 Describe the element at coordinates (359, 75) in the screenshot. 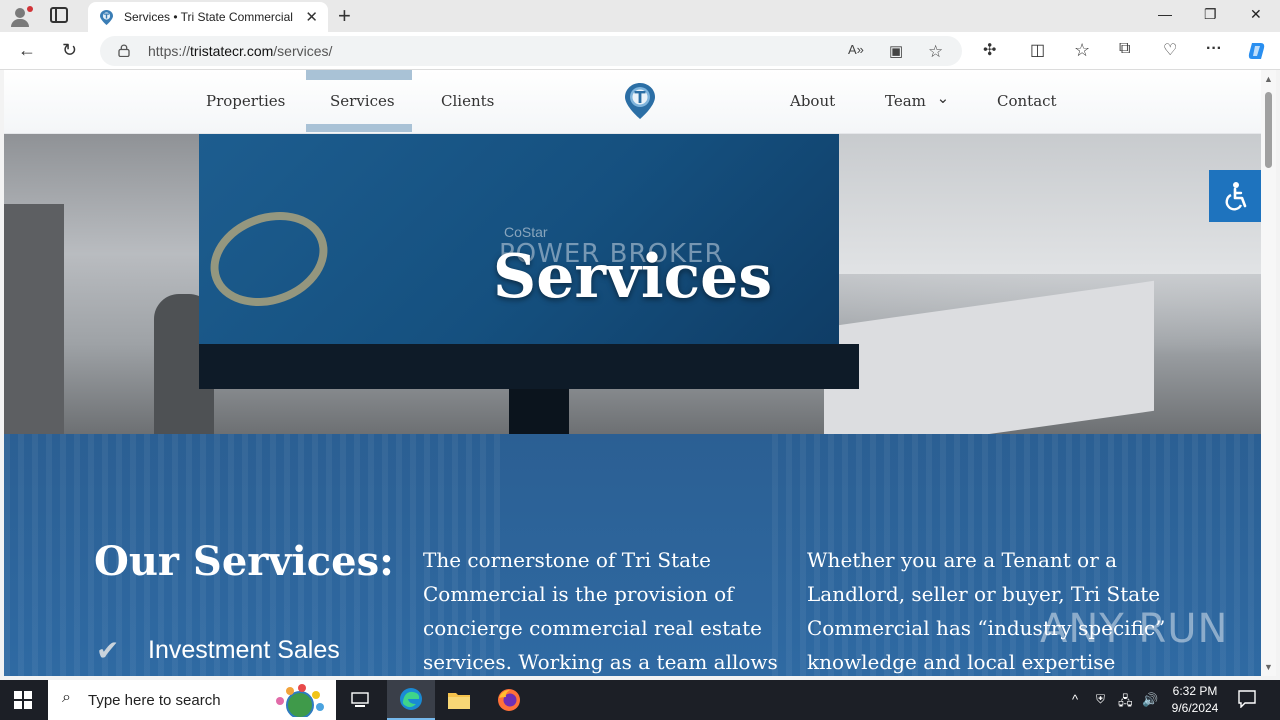

I see `nav-active-indicator` at that location.